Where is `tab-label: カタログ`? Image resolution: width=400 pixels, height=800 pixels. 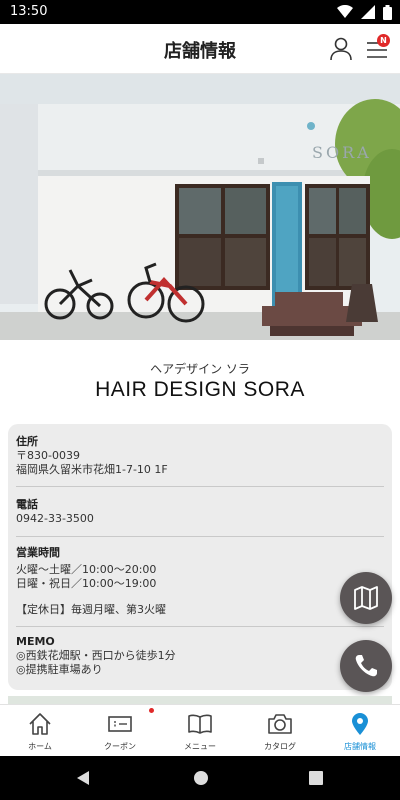 tab-label: カタログ is located at coordinates (280, 746).